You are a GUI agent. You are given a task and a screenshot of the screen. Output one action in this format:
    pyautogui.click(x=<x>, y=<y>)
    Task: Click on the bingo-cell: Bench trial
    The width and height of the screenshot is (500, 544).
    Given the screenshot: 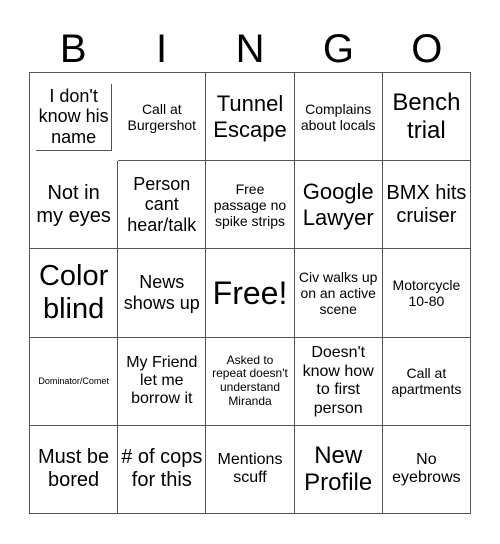 What is the action you would take?
    pyautogui.click(x=426, y=117)
    